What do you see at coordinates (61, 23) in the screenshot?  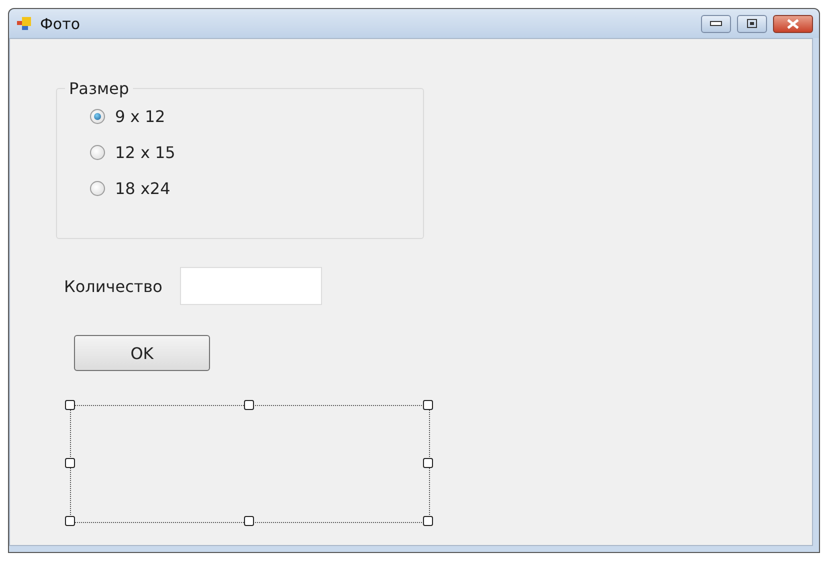 I see `window-title: Фото` at bounding box center [61, 23].